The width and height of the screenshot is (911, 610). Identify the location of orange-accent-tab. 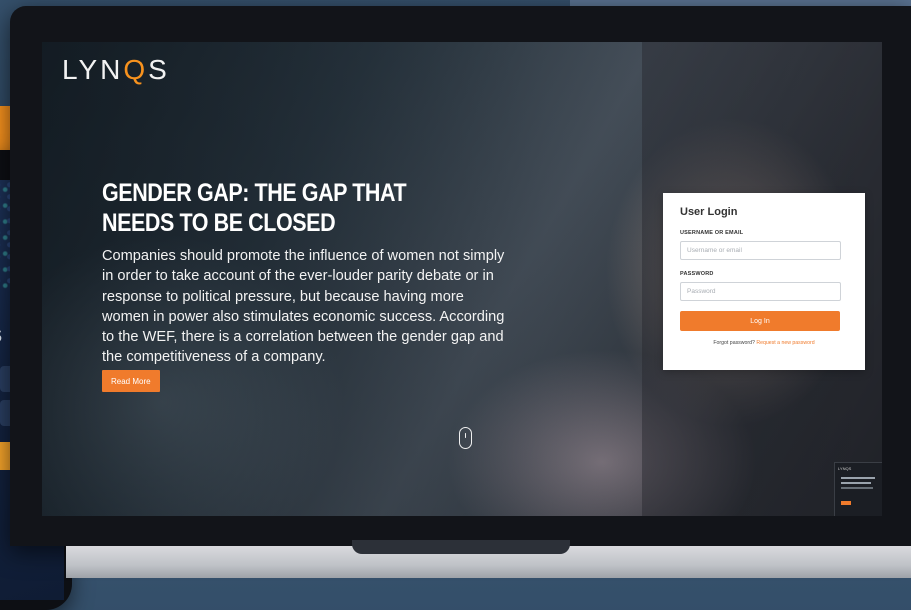
(5, 130).